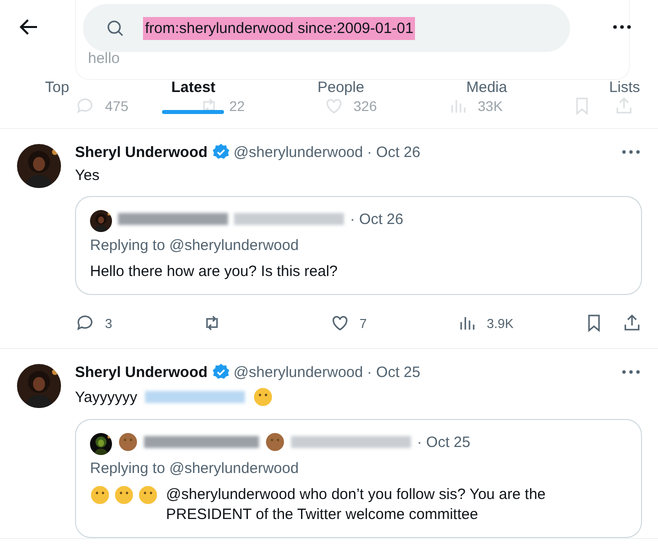  I want to click on selected-tab-indicator, so click(193, 112).